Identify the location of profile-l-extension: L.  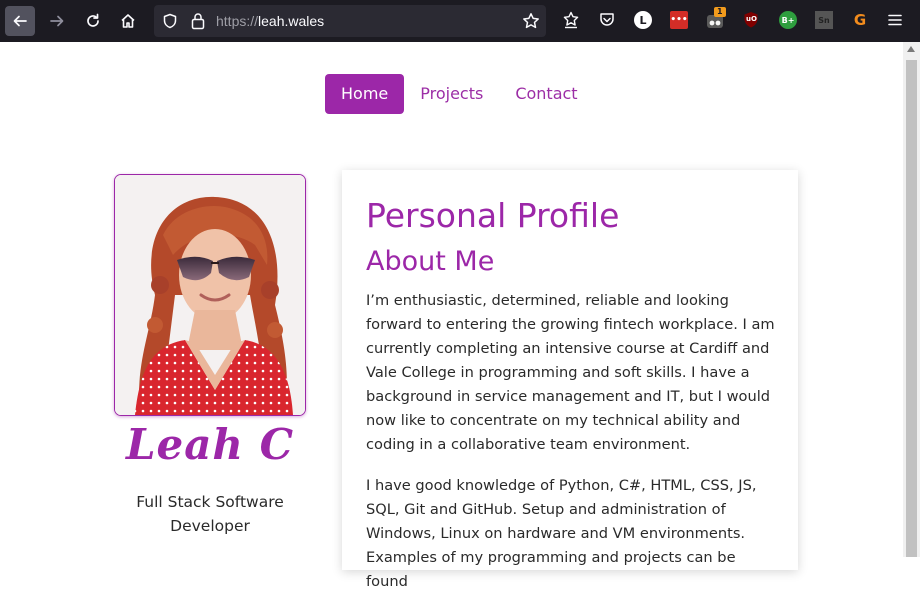
(643, 20).